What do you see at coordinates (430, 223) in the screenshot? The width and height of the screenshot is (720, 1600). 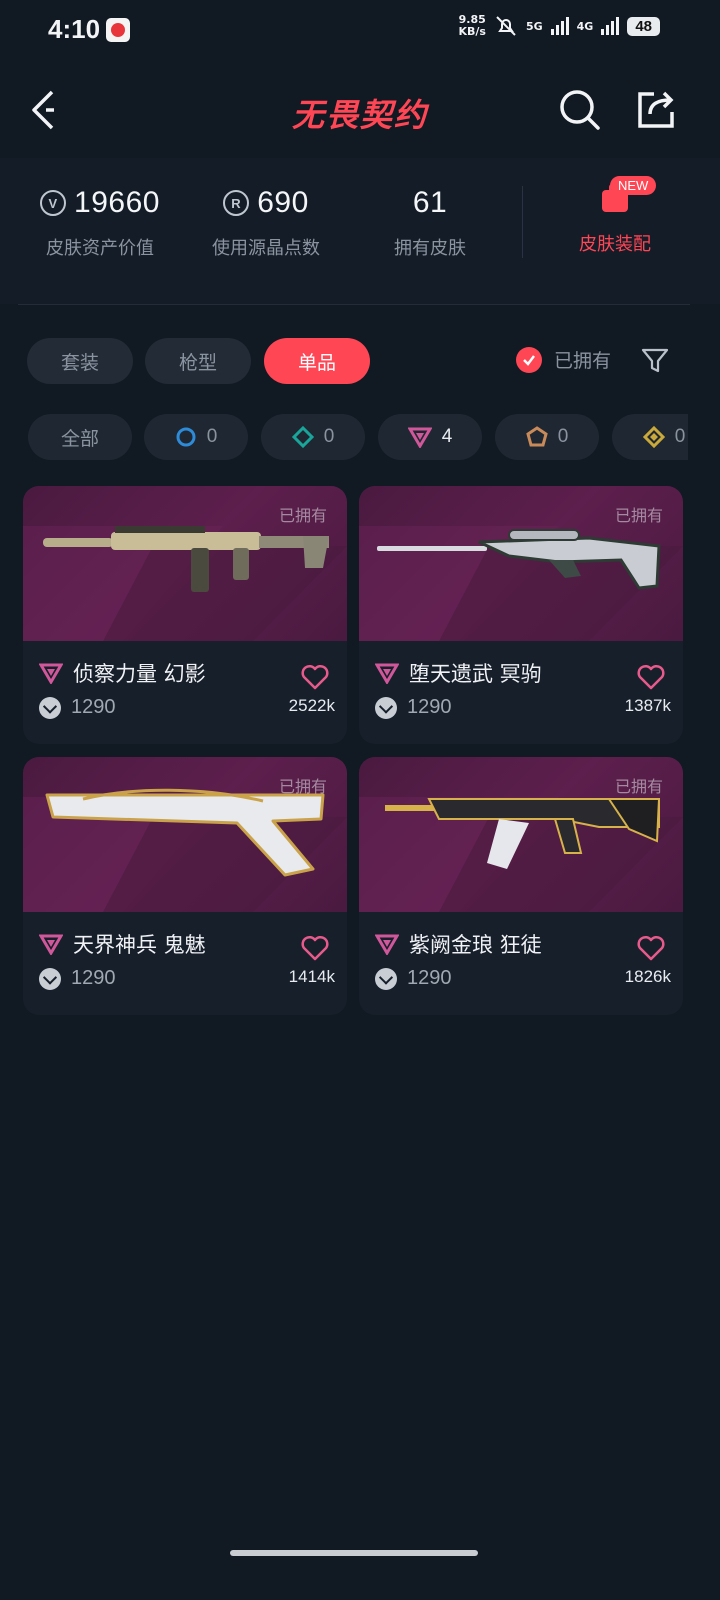 I see `owned-skins-stat: 61 拥有皮肤` at bounding box center [430, 223].